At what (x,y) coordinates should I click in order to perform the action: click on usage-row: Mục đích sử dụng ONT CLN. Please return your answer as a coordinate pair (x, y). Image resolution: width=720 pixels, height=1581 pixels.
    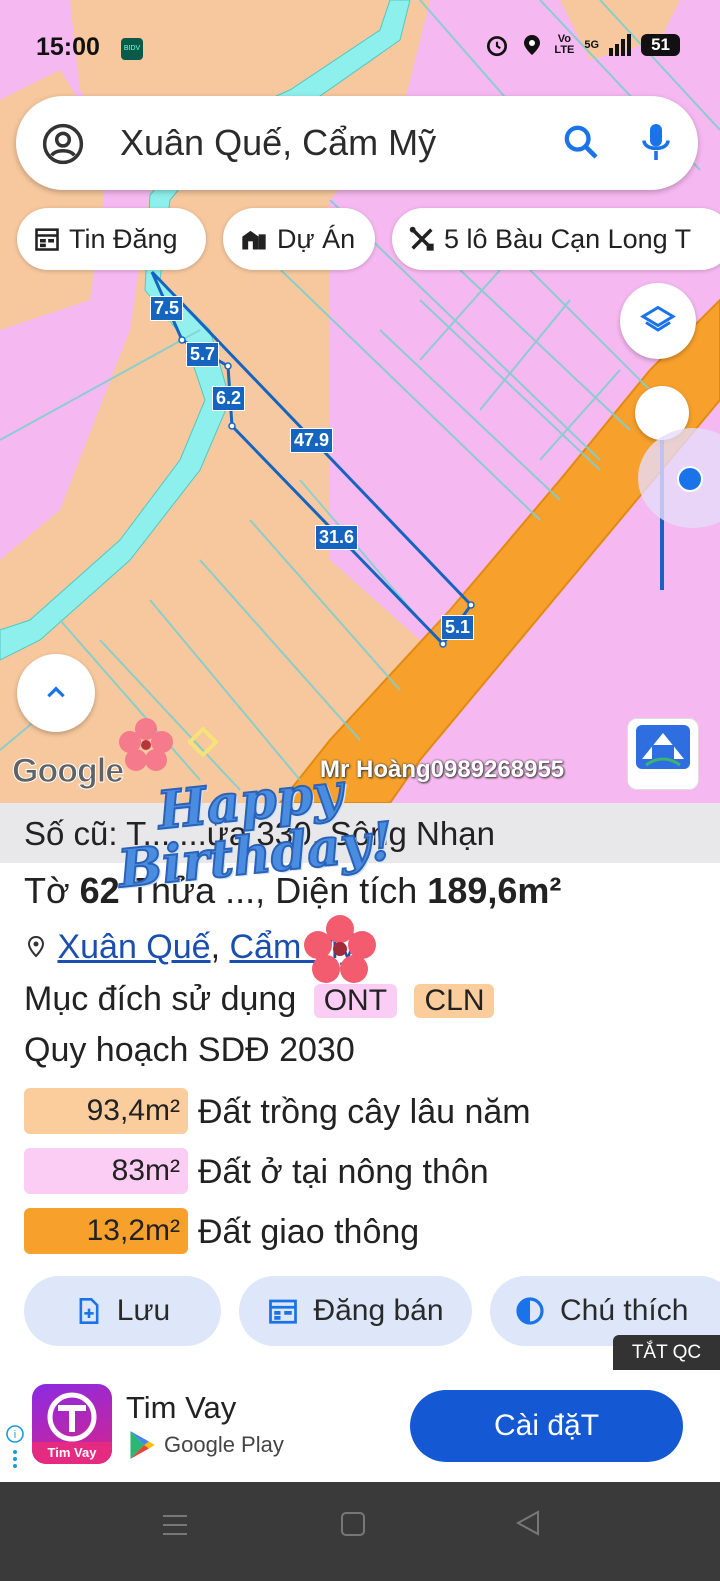
    Looking at the image, I should click on (259, 999).